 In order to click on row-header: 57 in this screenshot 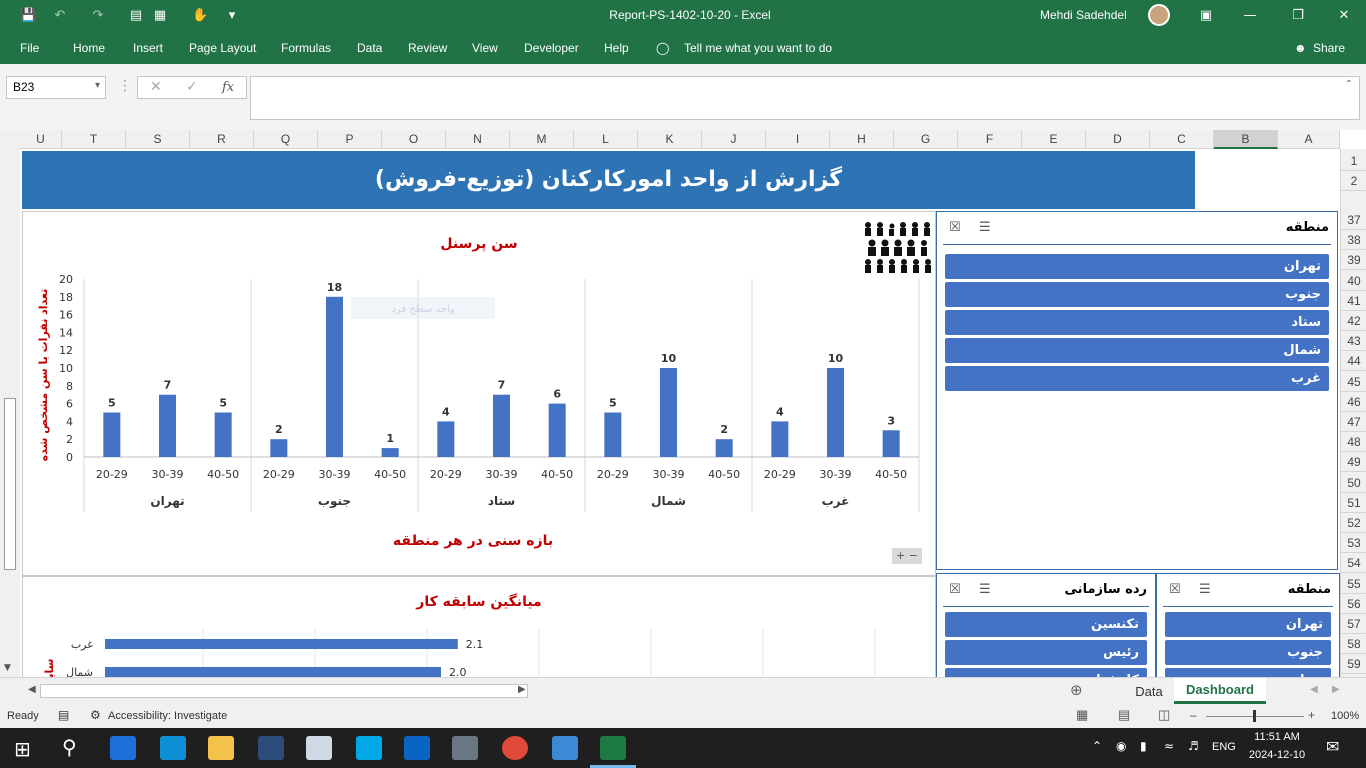, I will do `click(1353, 624)`.